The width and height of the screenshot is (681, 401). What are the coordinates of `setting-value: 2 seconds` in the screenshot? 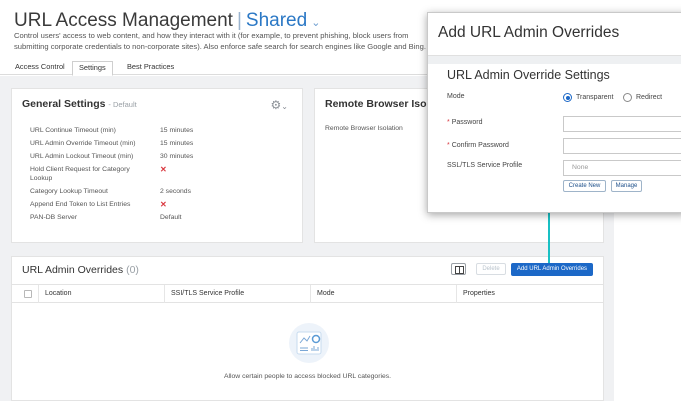 It's located at (175, 191).